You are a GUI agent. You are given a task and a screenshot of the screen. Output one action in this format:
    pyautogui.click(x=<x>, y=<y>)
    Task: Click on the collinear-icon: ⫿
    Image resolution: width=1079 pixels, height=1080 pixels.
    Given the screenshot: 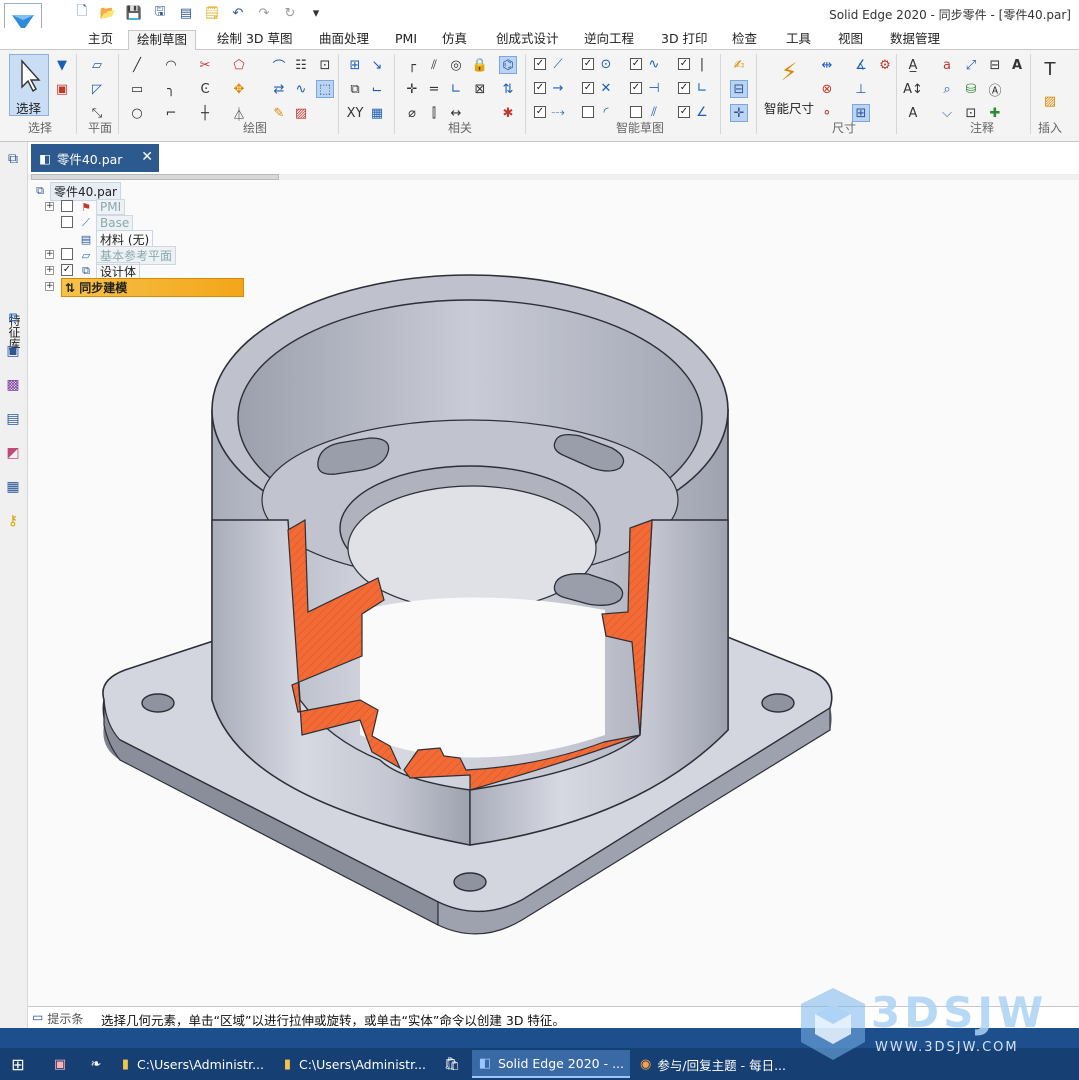 What is the action you would take?
    pyautogui.click(x=434, y=113)
    